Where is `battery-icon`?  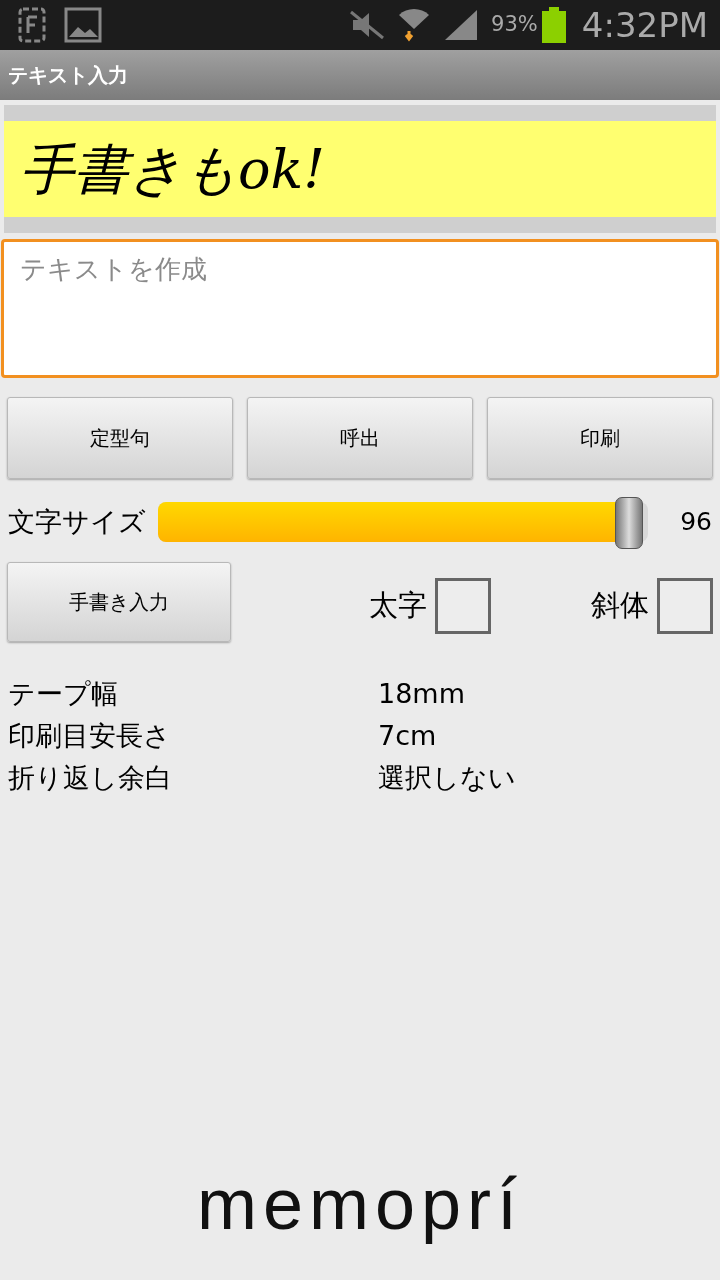
battery-icon is located at coordinates (553, 25).